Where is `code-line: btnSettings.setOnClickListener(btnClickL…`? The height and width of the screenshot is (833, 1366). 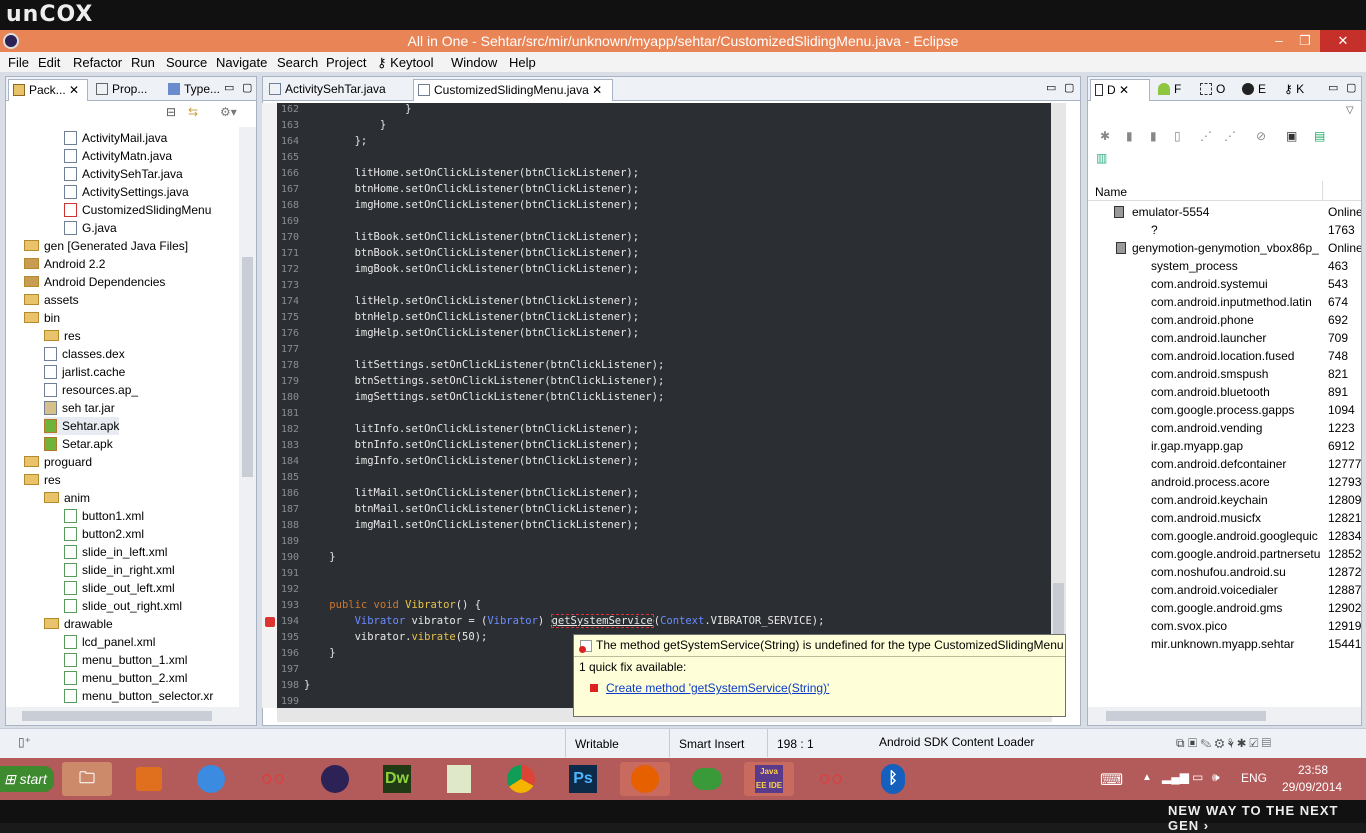 code-line: btnSettings.setOnClickListener(btnClickL… is located at coordinates (484, 381).